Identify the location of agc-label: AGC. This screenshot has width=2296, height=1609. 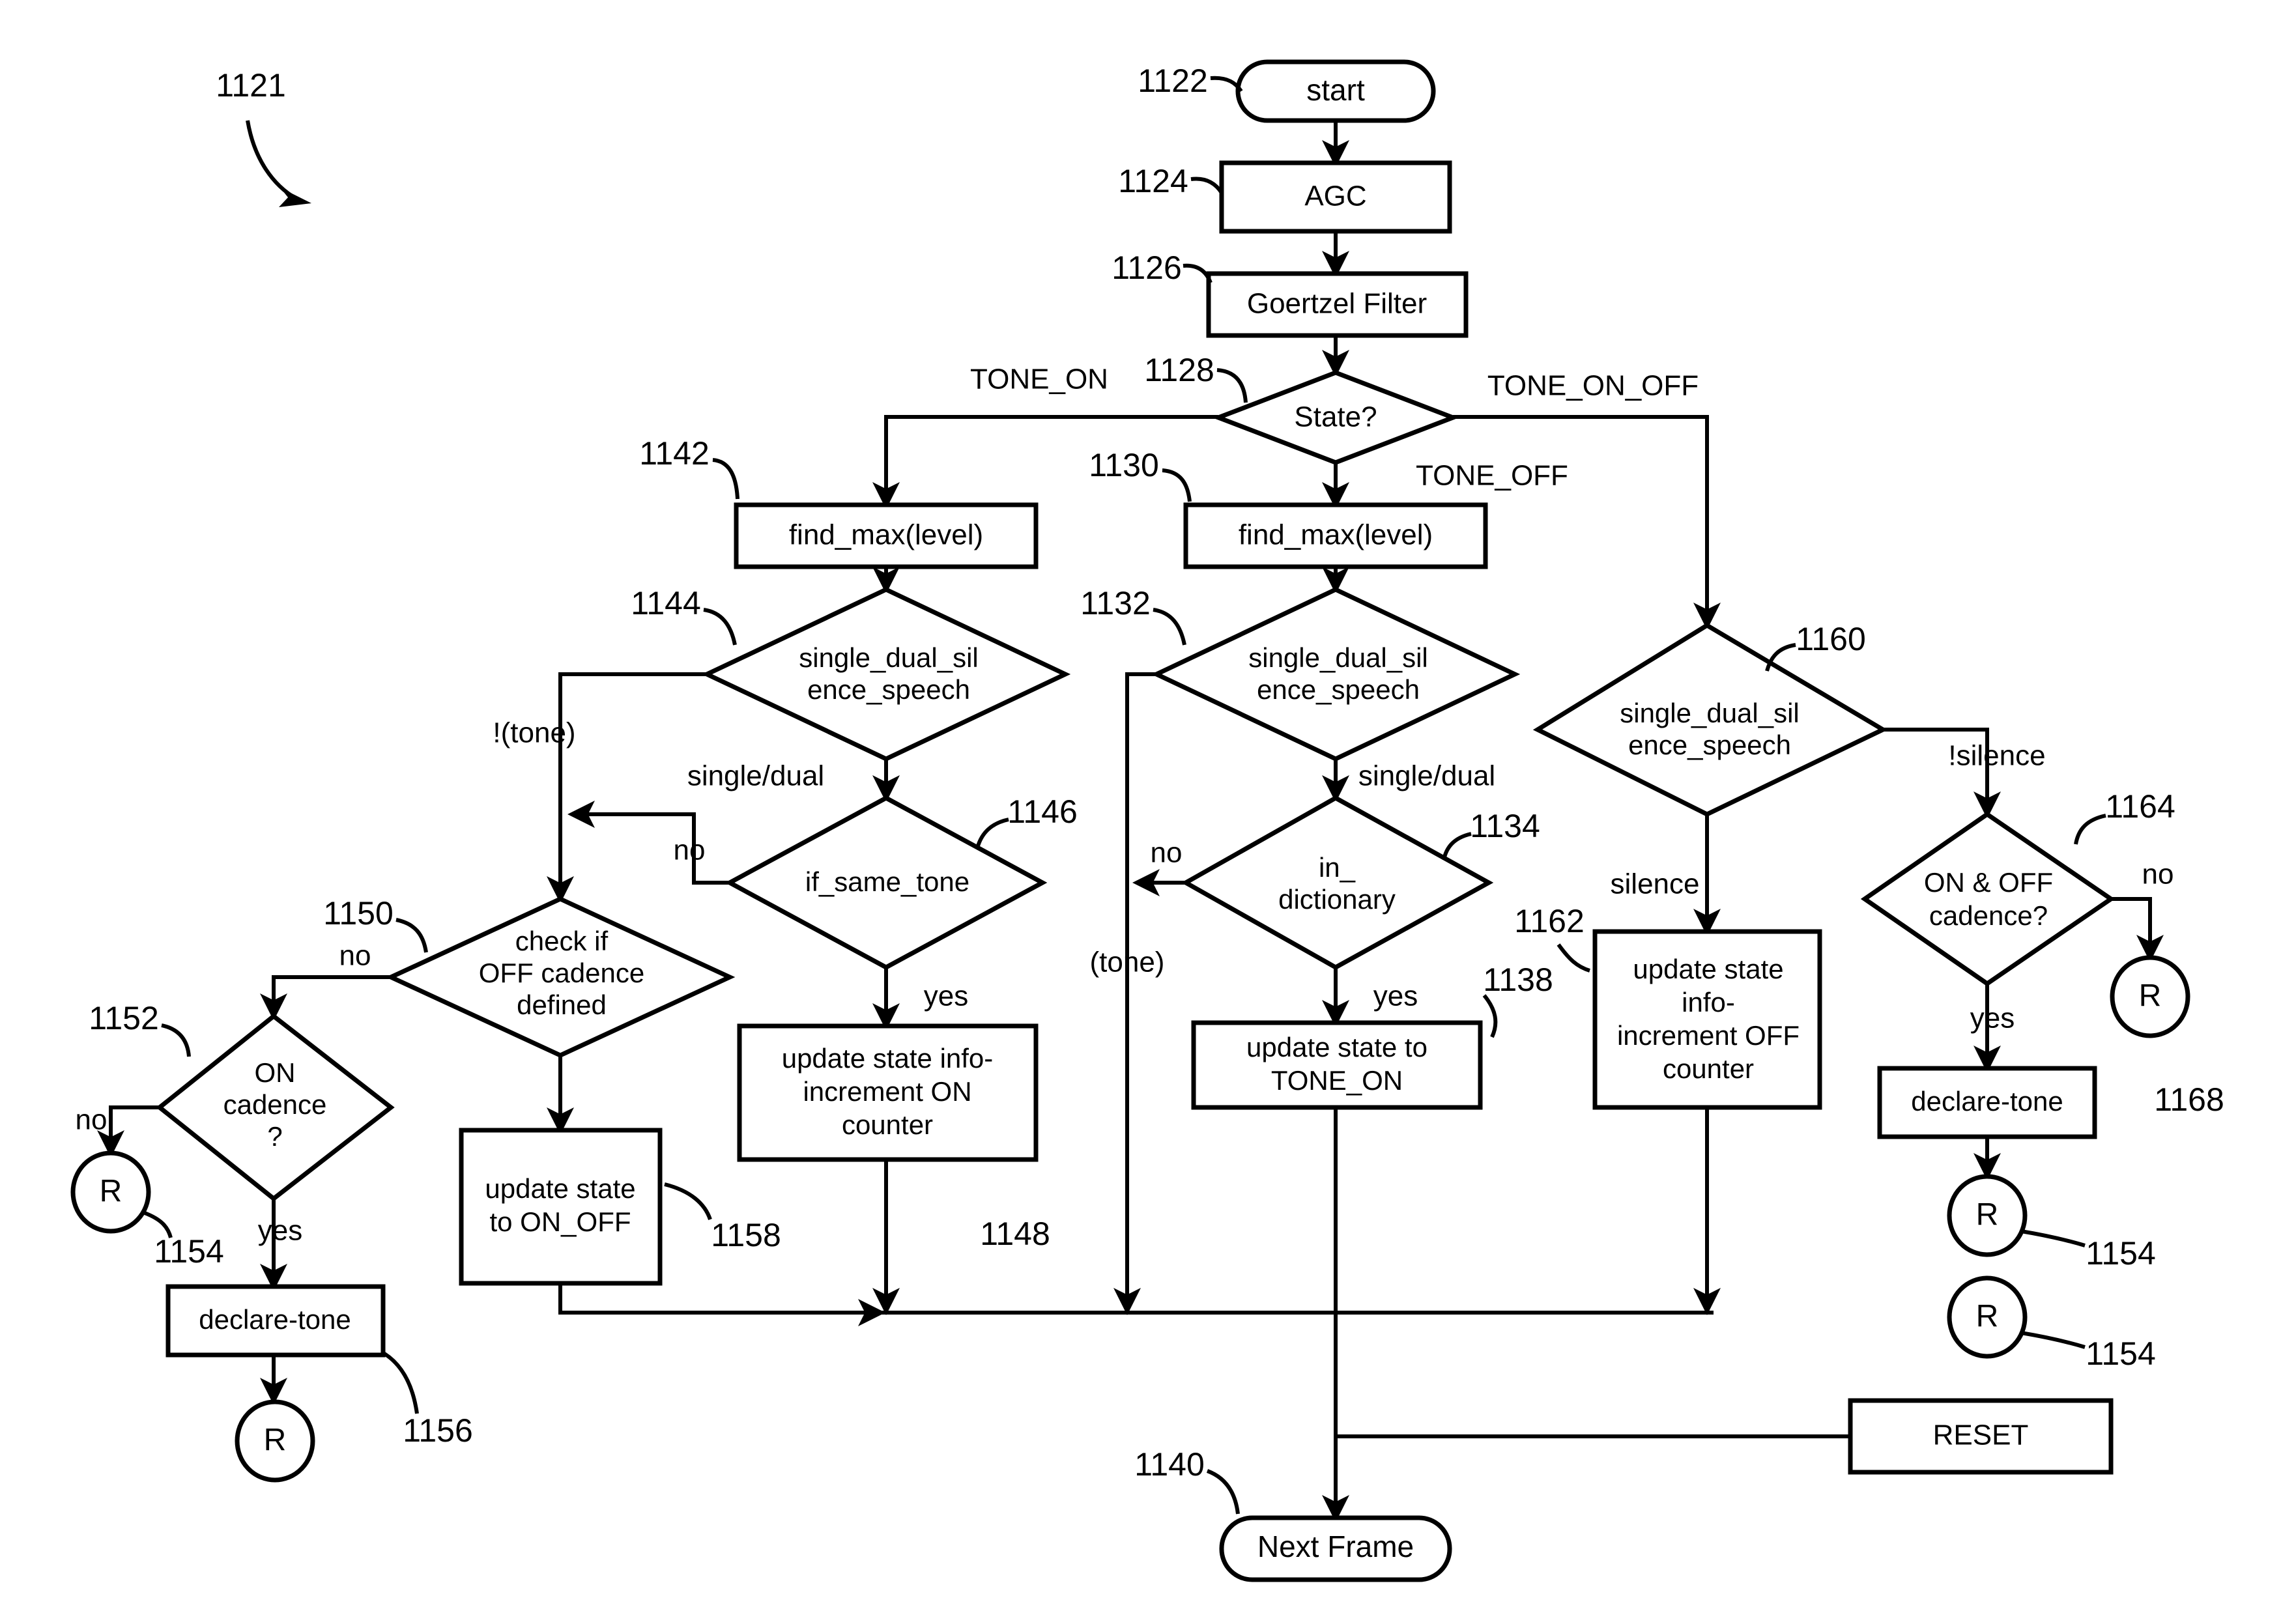
(1335, 196).